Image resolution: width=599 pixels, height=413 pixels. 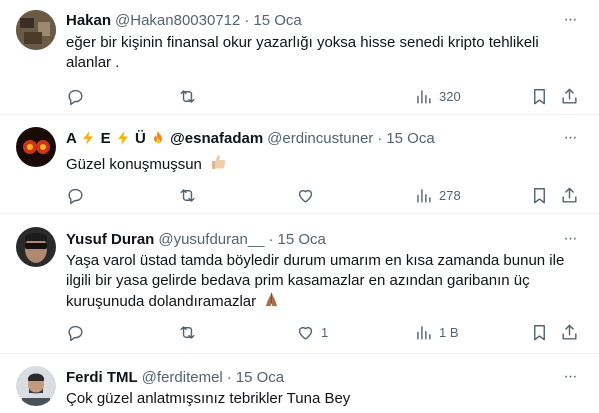 I want to click on views-button: 278, so click(x=437, y=195).